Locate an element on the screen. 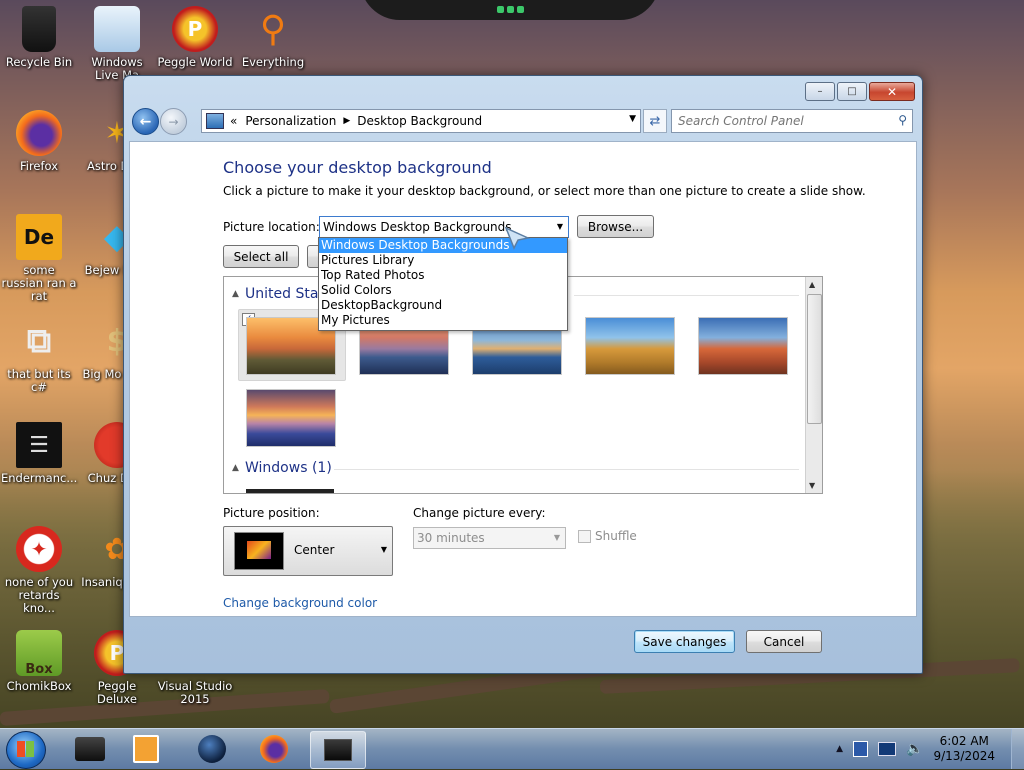  picture-position-value: Center is located at coordinates (314, 550).